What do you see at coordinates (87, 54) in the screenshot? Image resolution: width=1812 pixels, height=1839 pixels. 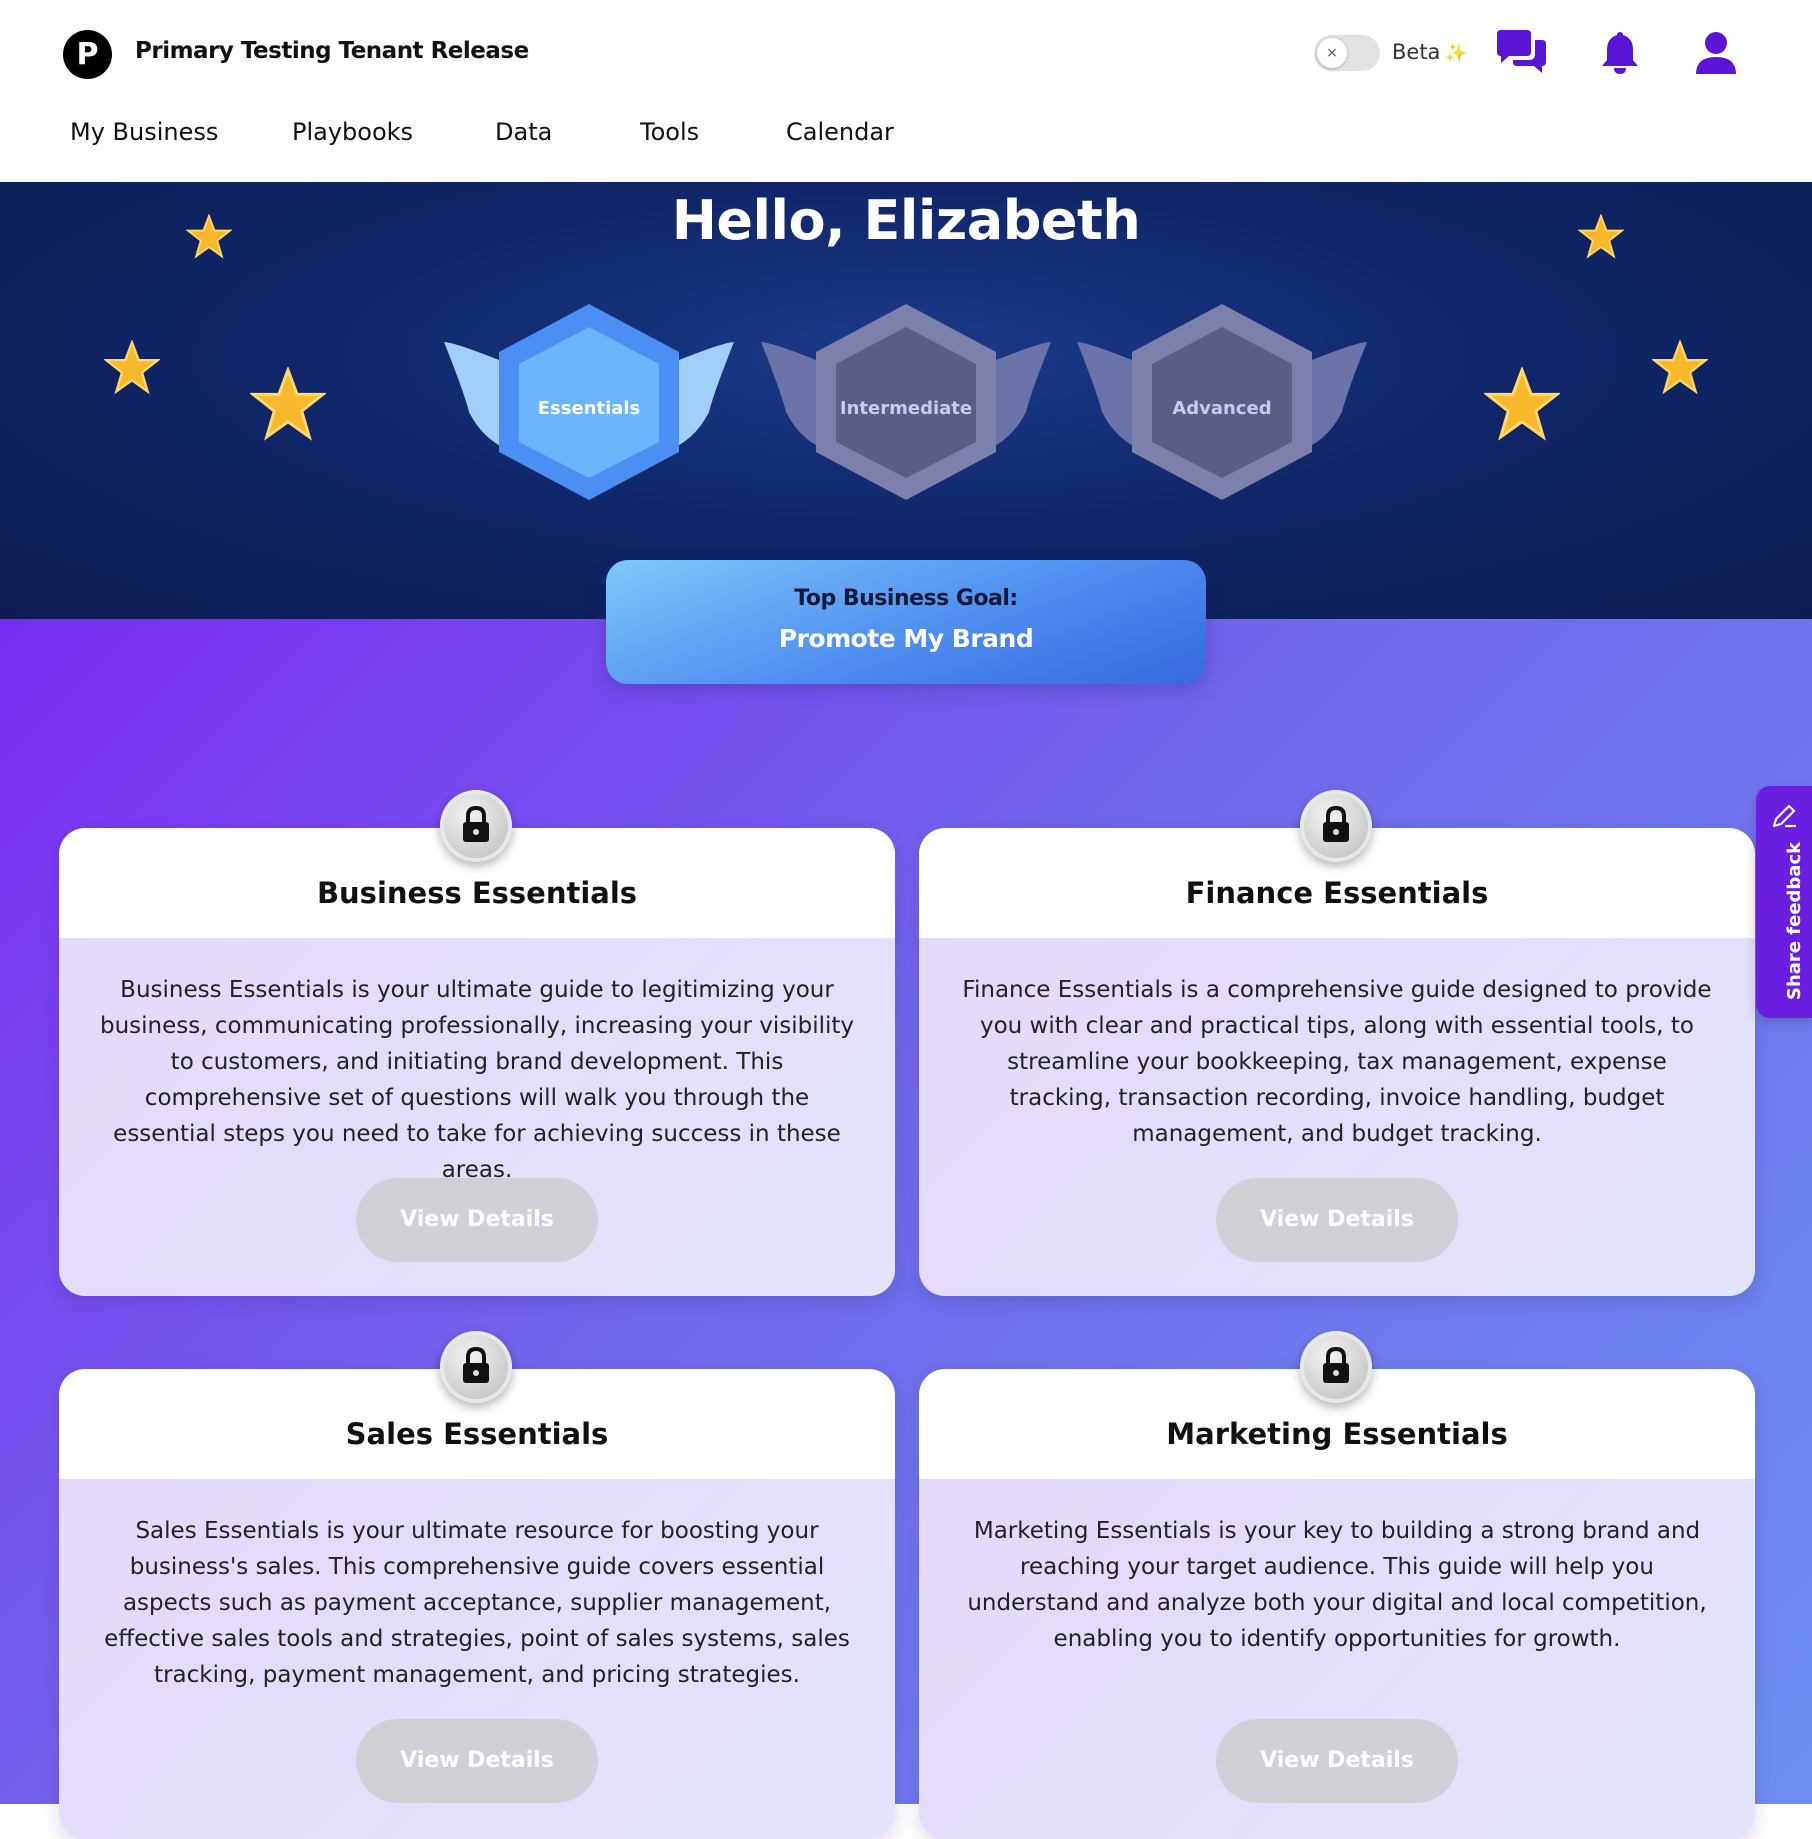 I see `app-logo: P` at bounding box center [87, 54].